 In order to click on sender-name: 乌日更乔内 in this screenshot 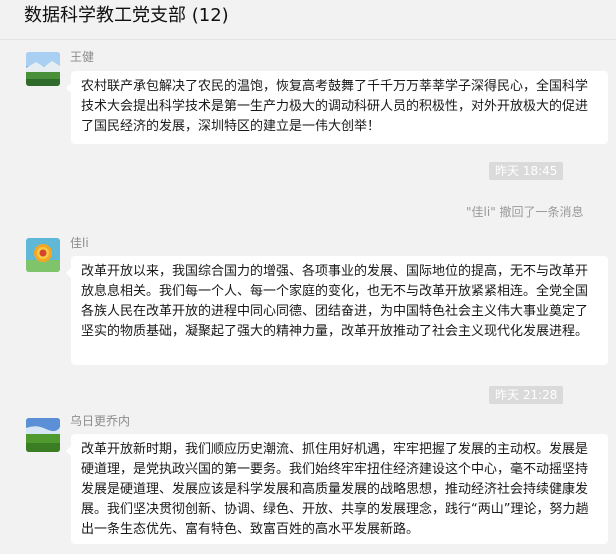, I will do `click(100, 421)`.